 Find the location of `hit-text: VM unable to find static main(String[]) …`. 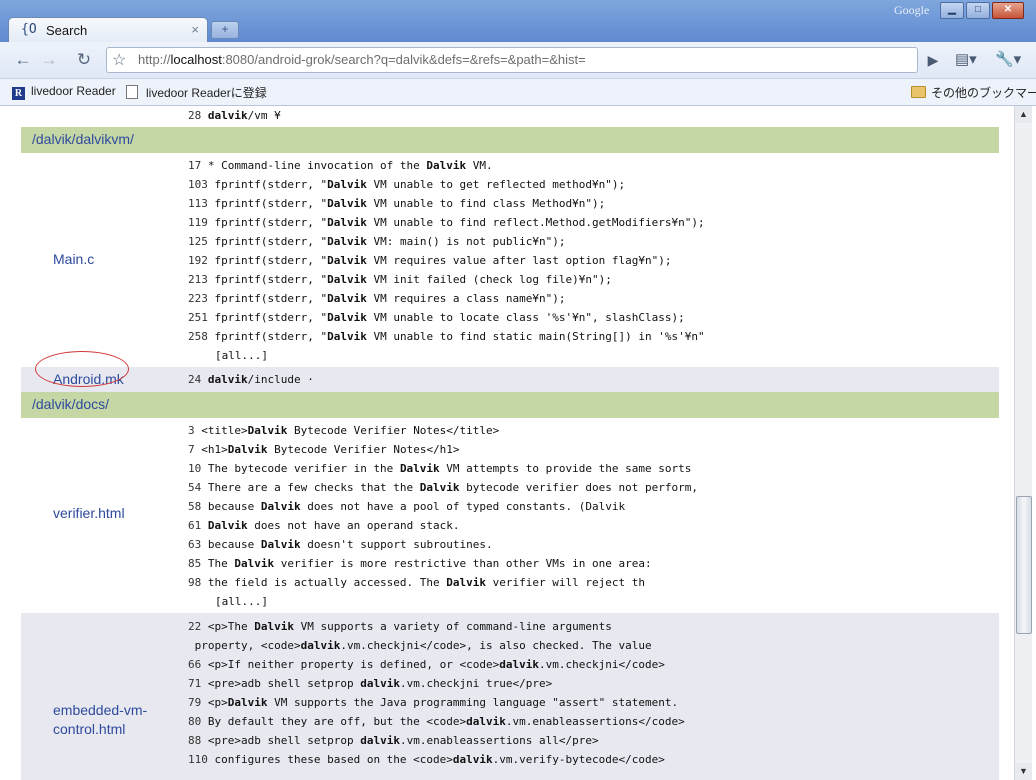

hit-text: VM unable to find static main(String[]) … is located at coordinates (535, 336).